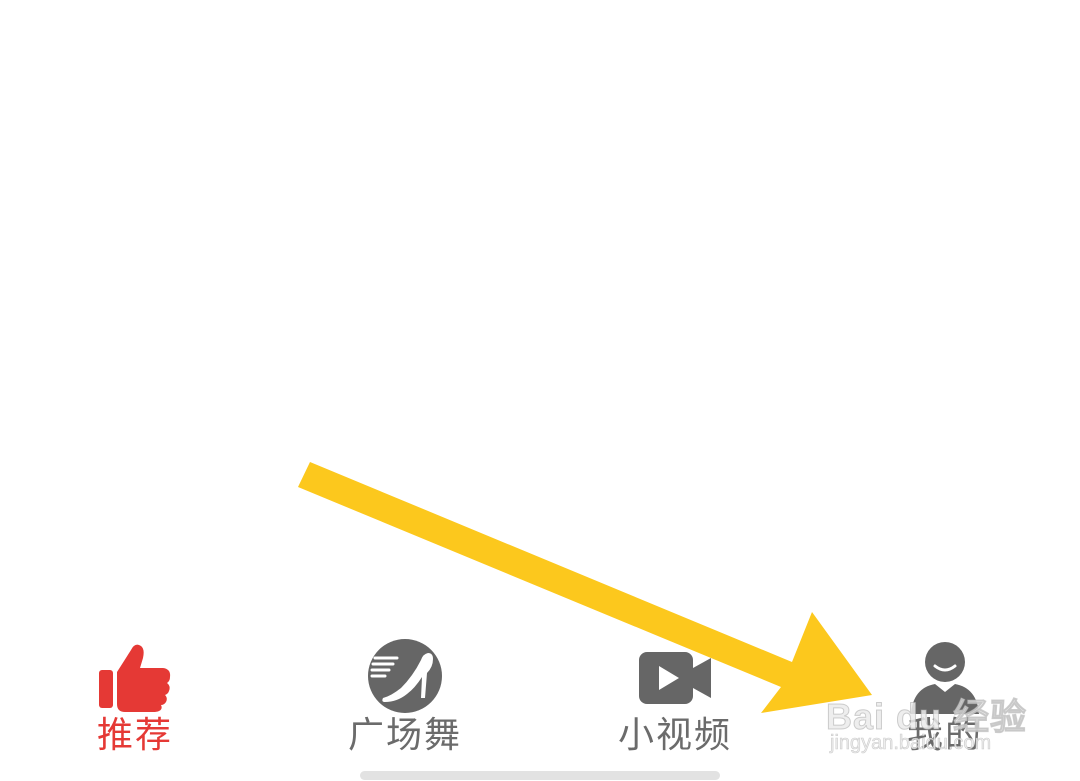 Image resolution: width=1080 pixels, height=781 pixels. Describe the element at coordinates (134, 735) in the screenshot. I see `tab-recommend-label: 推荐` at that location.